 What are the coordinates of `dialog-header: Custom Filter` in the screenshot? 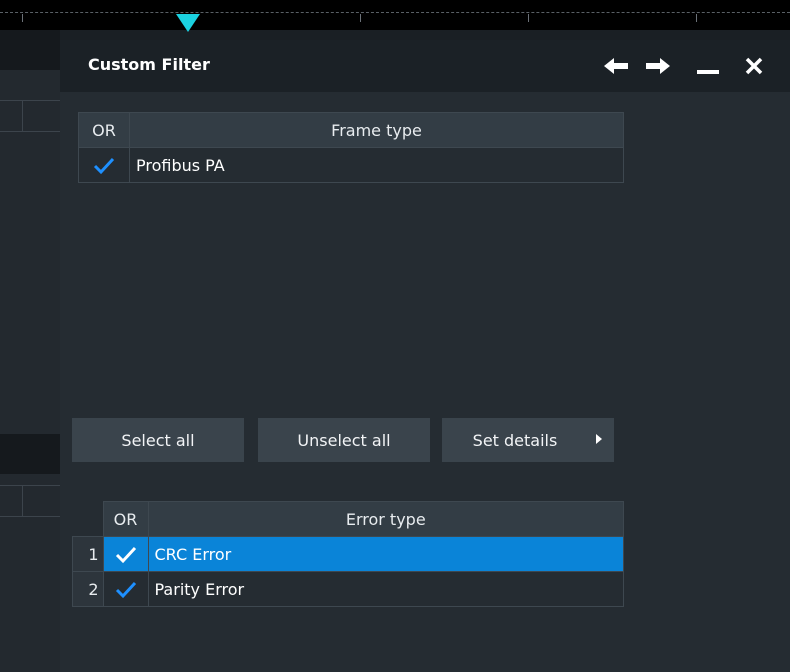 It's located at (425, 66).